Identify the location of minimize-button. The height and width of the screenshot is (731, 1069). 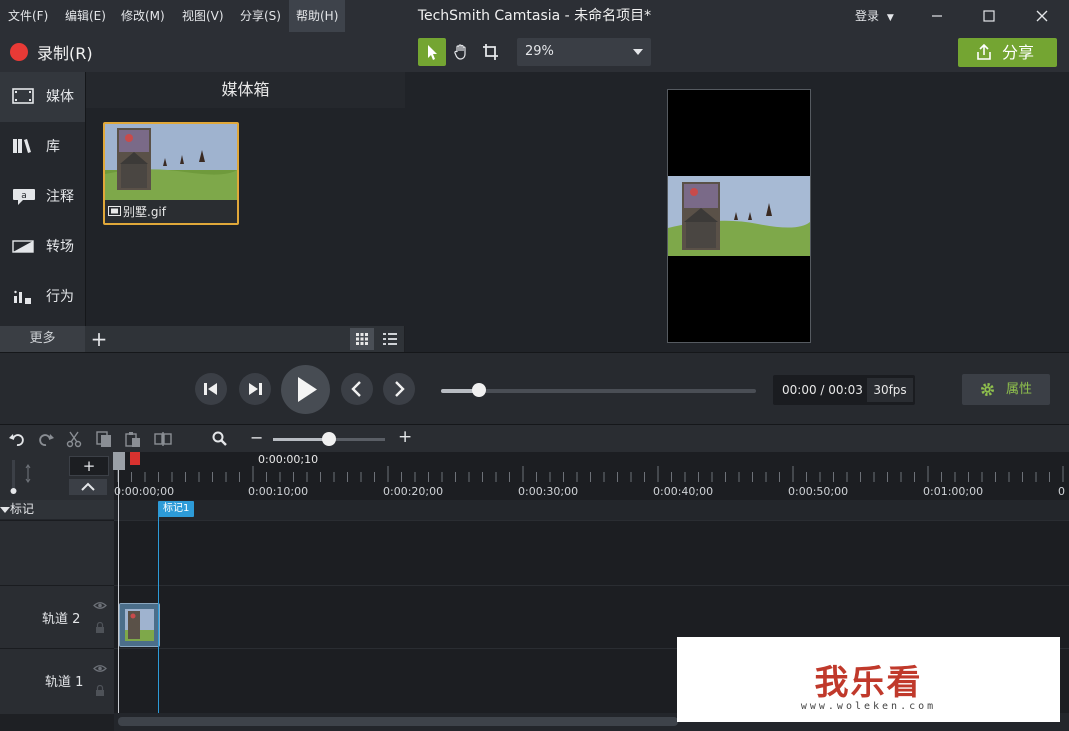
(937, 16).